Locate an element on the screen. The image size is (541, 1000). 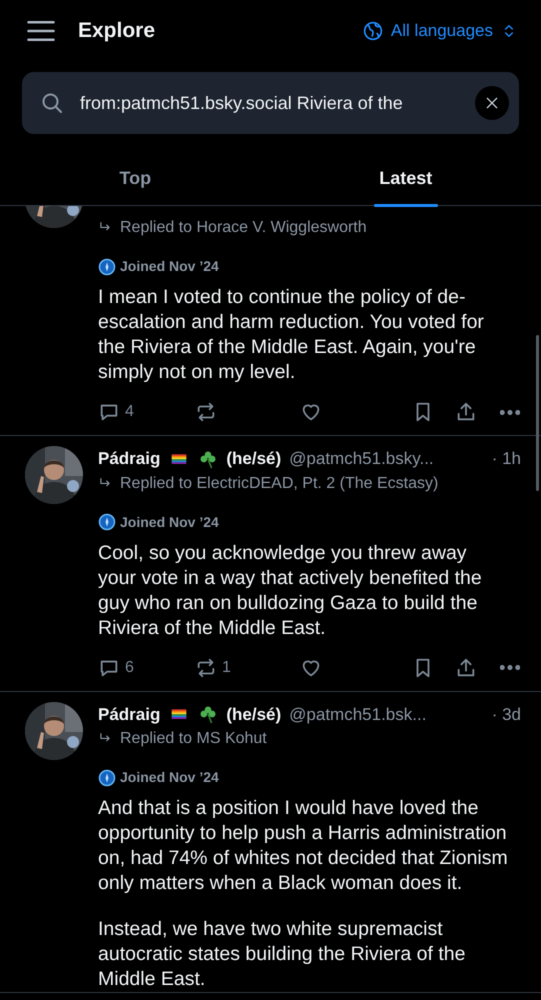
clear-button is located at coordinates (492, 103).